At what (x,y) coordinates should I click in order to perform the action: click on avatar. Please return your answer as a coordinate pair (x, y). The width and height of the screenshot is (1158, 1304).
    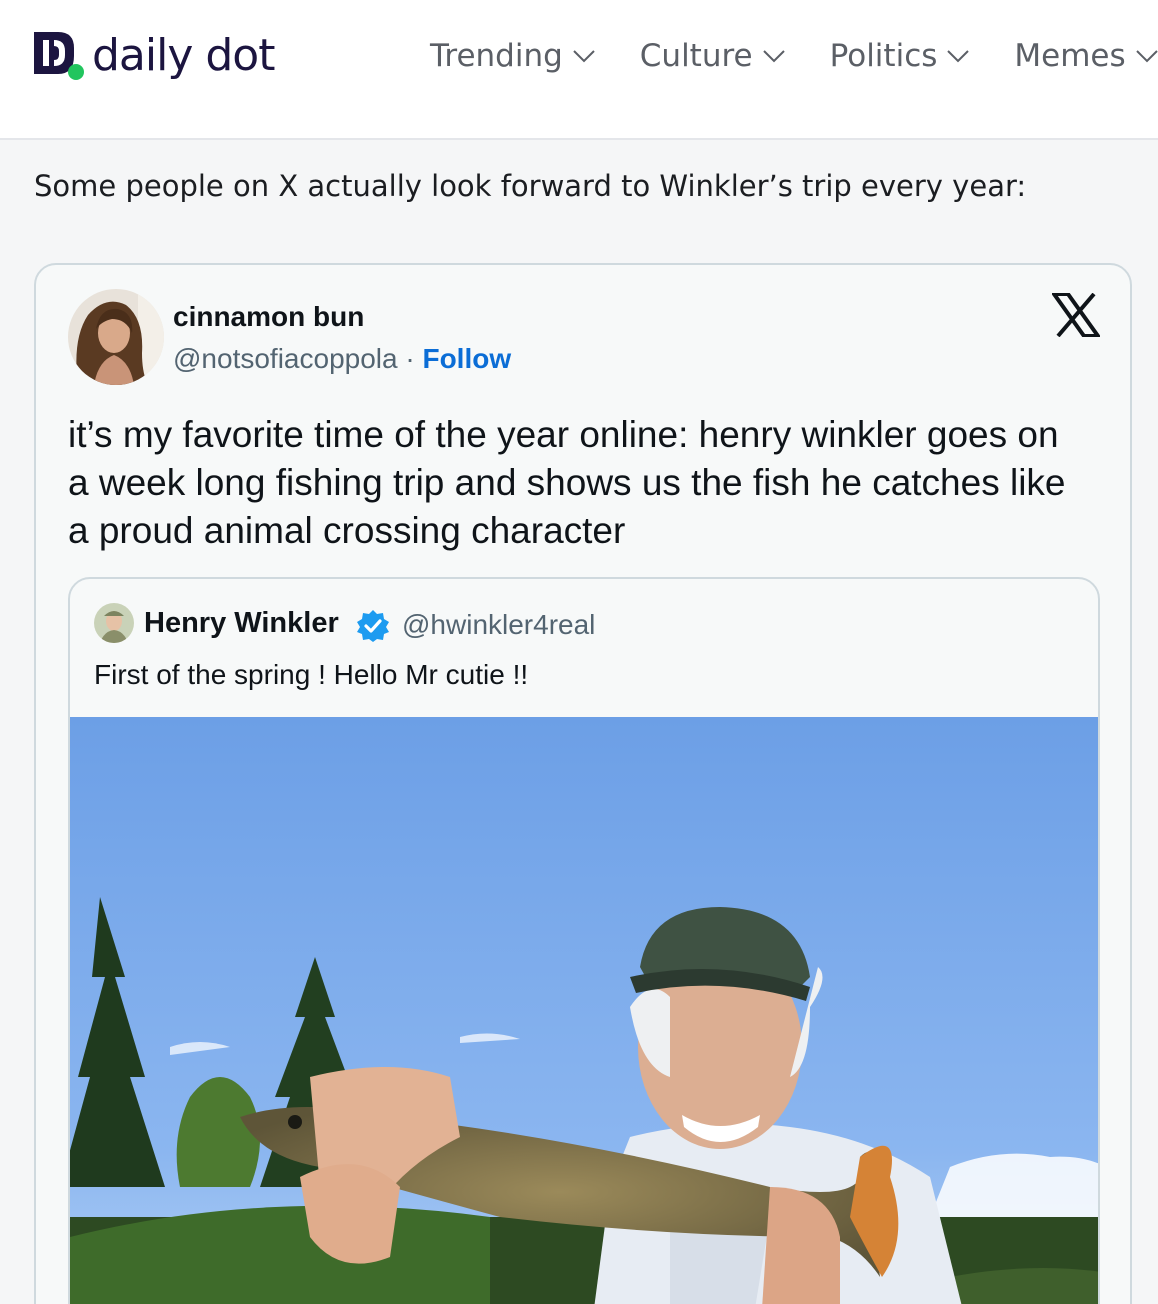
    Looking at the image, I should click on (116, 337).